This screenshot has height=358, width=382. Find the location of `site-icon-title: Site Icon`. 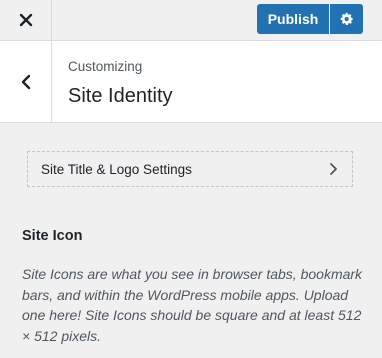

site-icon-title: Site Icon is located at coordinates (52, 236).